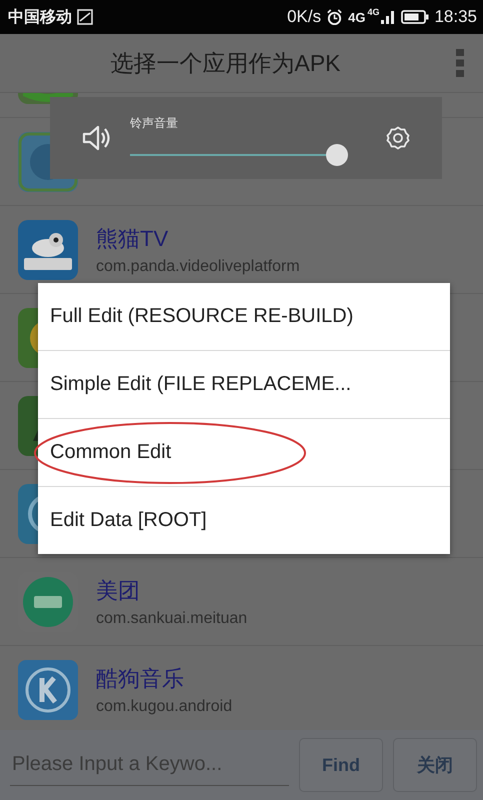  Describe the element at coordinates (244, 316) in the screenshot. I see `menu-option: Full Edit (RESOURCE RE-BUILD)` at that location.